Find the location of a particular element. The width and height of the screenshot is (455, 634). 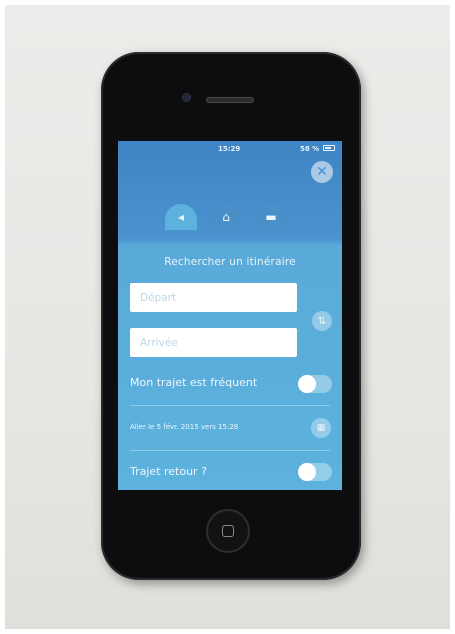

tab-monument: ⌂ is located at coordinates (226, 217).